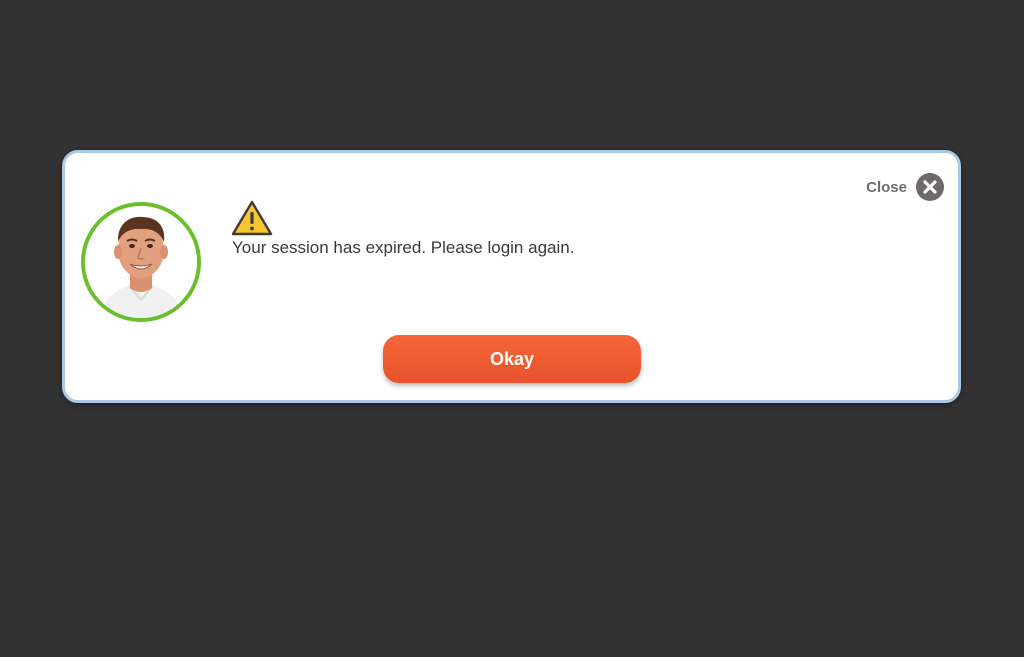 The width and height of the screenshot is (1024, 657). Describe the element at coordinates (512, 359) in the screenshot. I see `okay-button: Okay` at that location.